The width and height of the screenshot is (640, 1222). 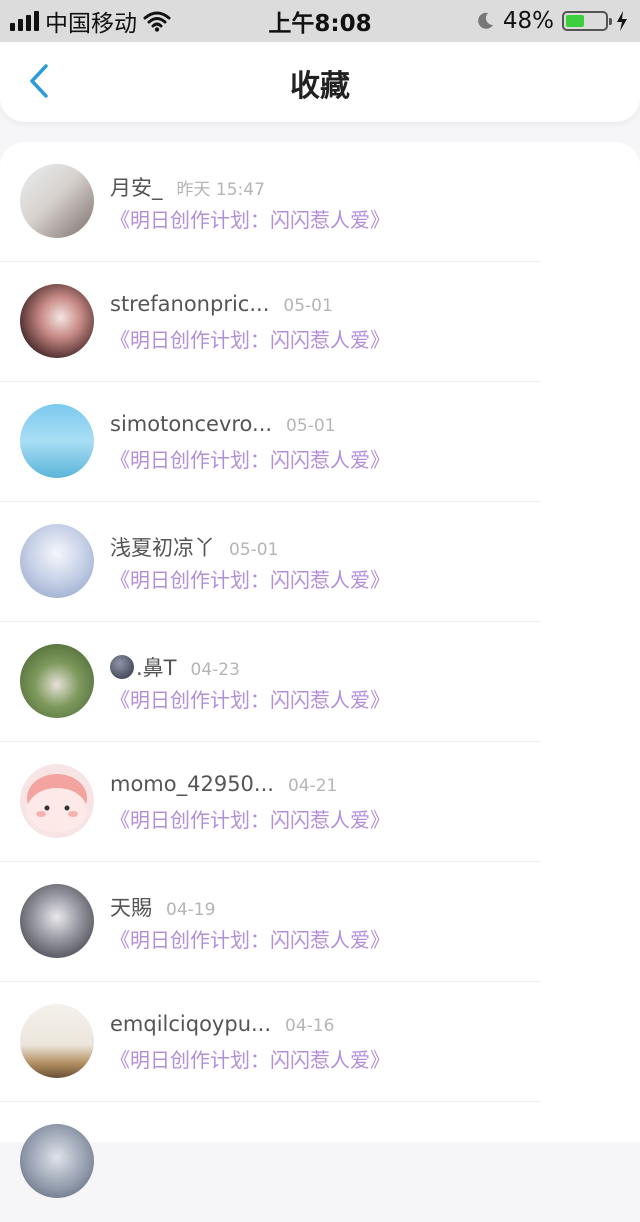 I want to click on user-name-row: 浅夏初凉丫 05-01, so click(x=194, y=547).